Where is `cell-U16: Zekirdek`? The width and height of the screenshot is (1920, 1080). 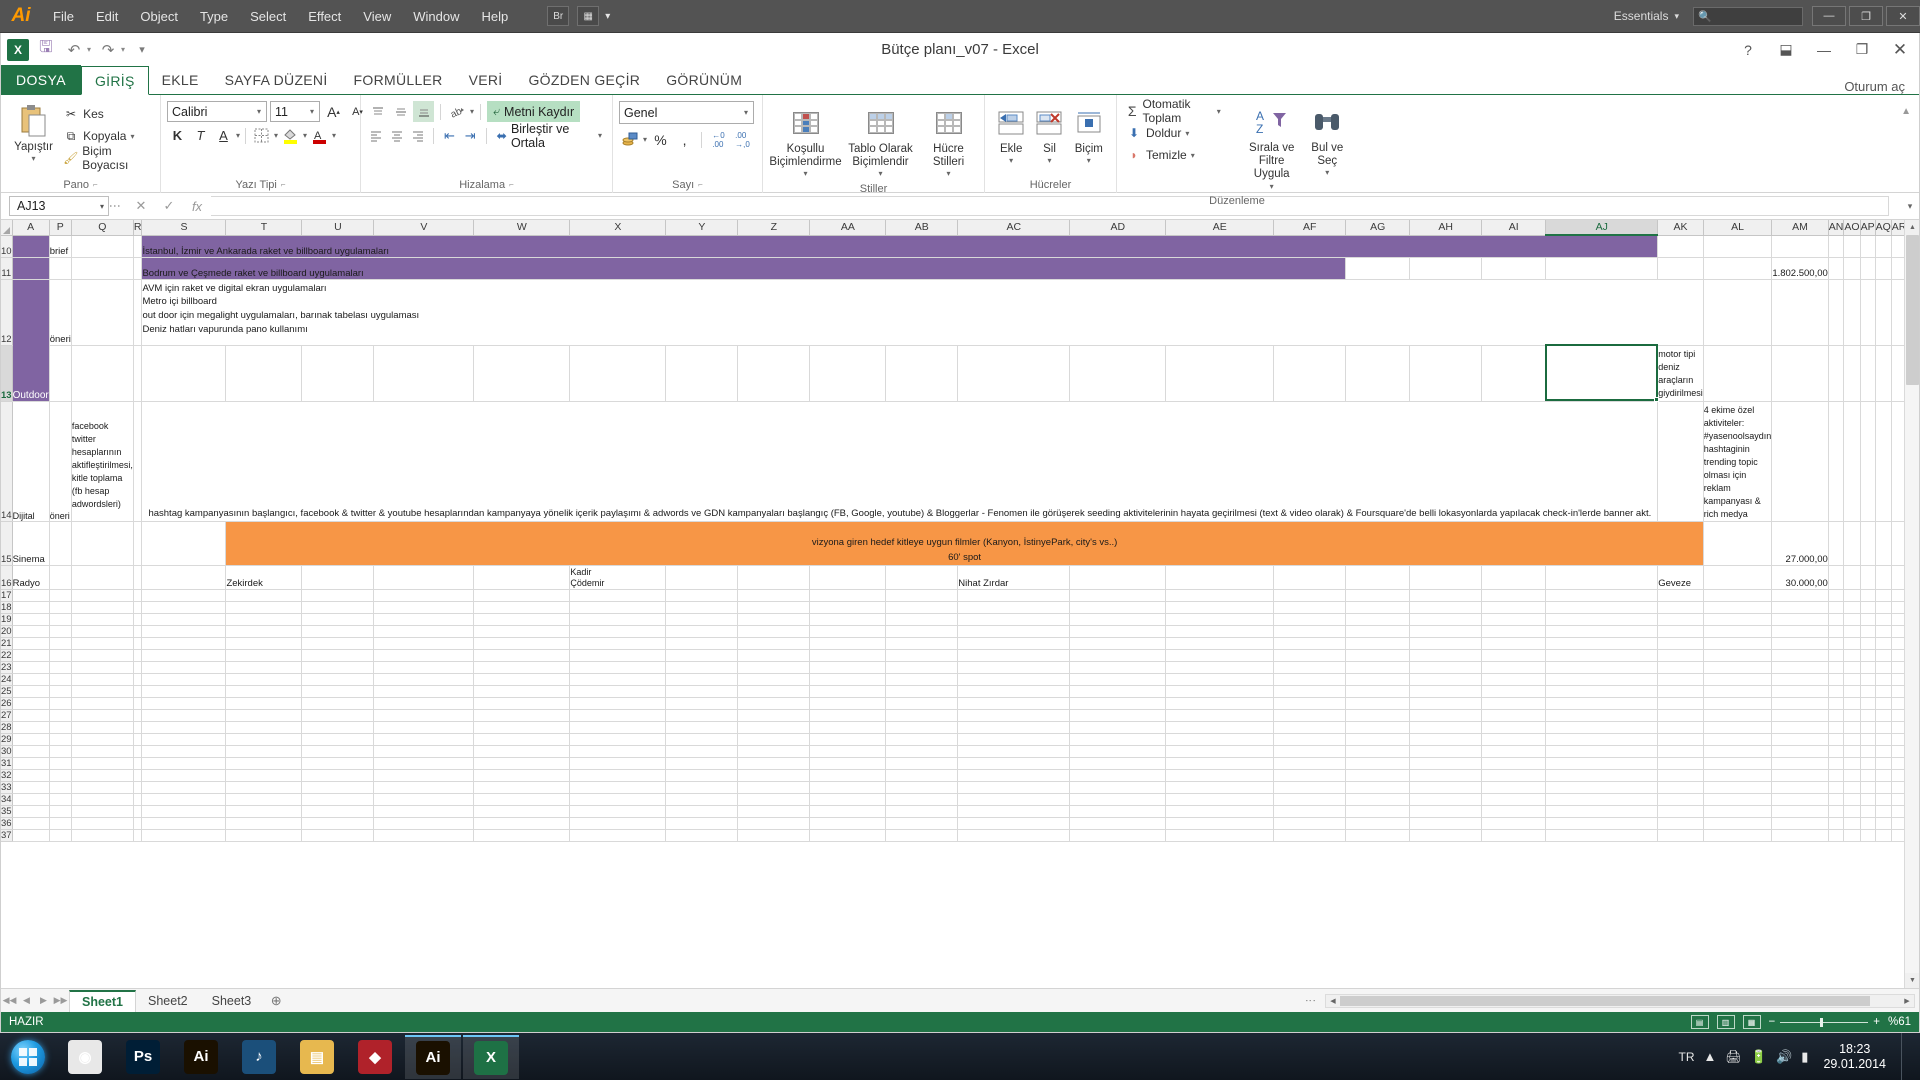 cell-U16: Zekirdek is located at coordinates (264, 577).